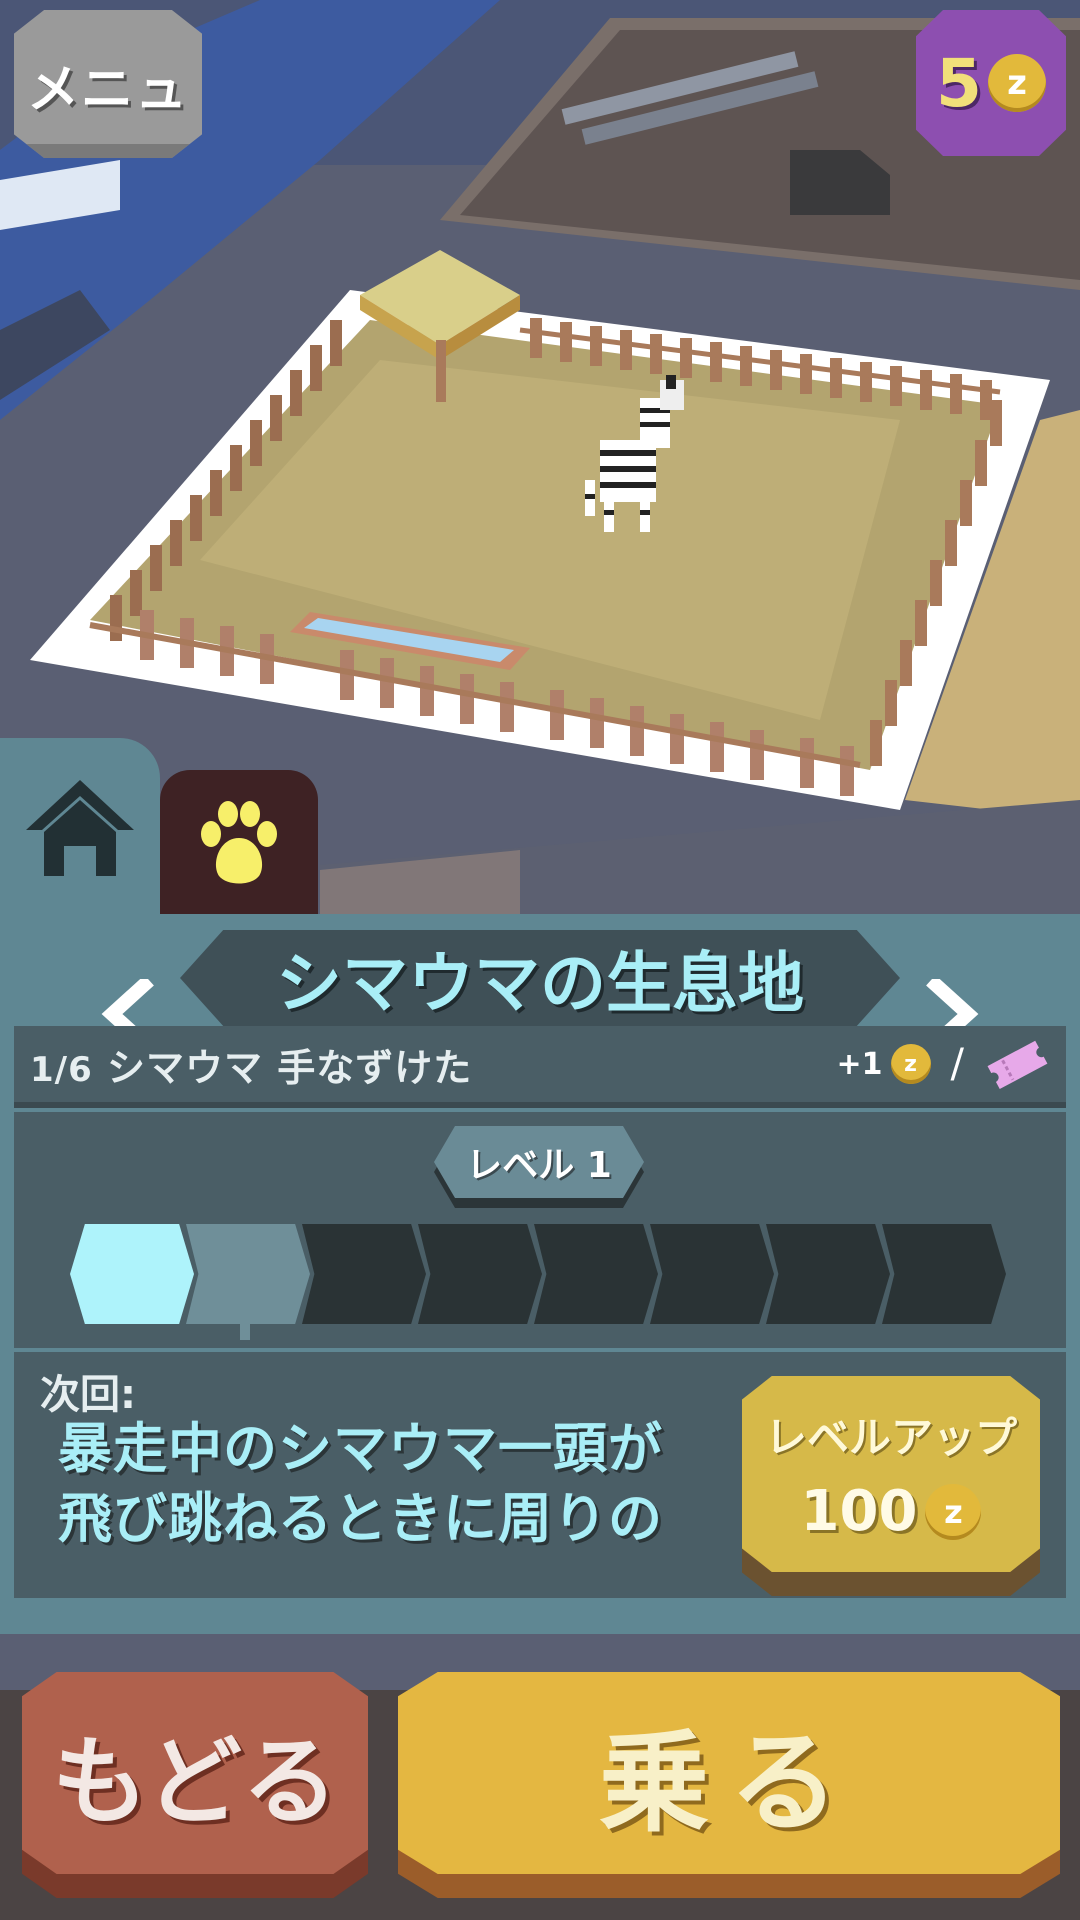  I want to click on next-description: 暴走中のシマウマ一頭が 飛び跳ねるときに周りの, so click(398, 1484).